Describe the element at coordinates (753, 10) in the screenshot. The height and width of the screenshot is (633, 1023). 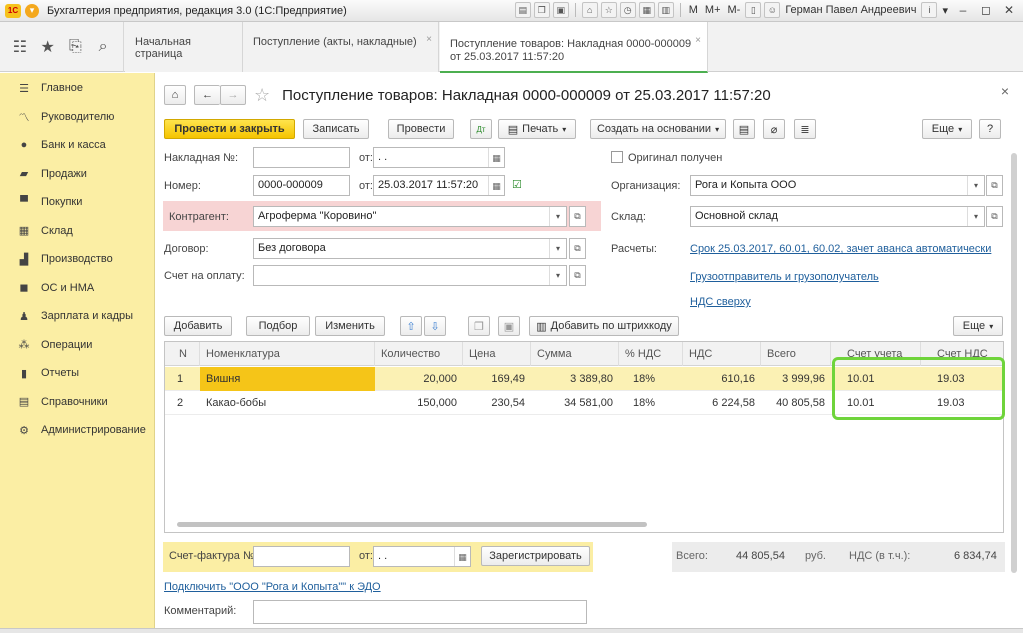
I see `window-layout-icon: ▯` at that location.